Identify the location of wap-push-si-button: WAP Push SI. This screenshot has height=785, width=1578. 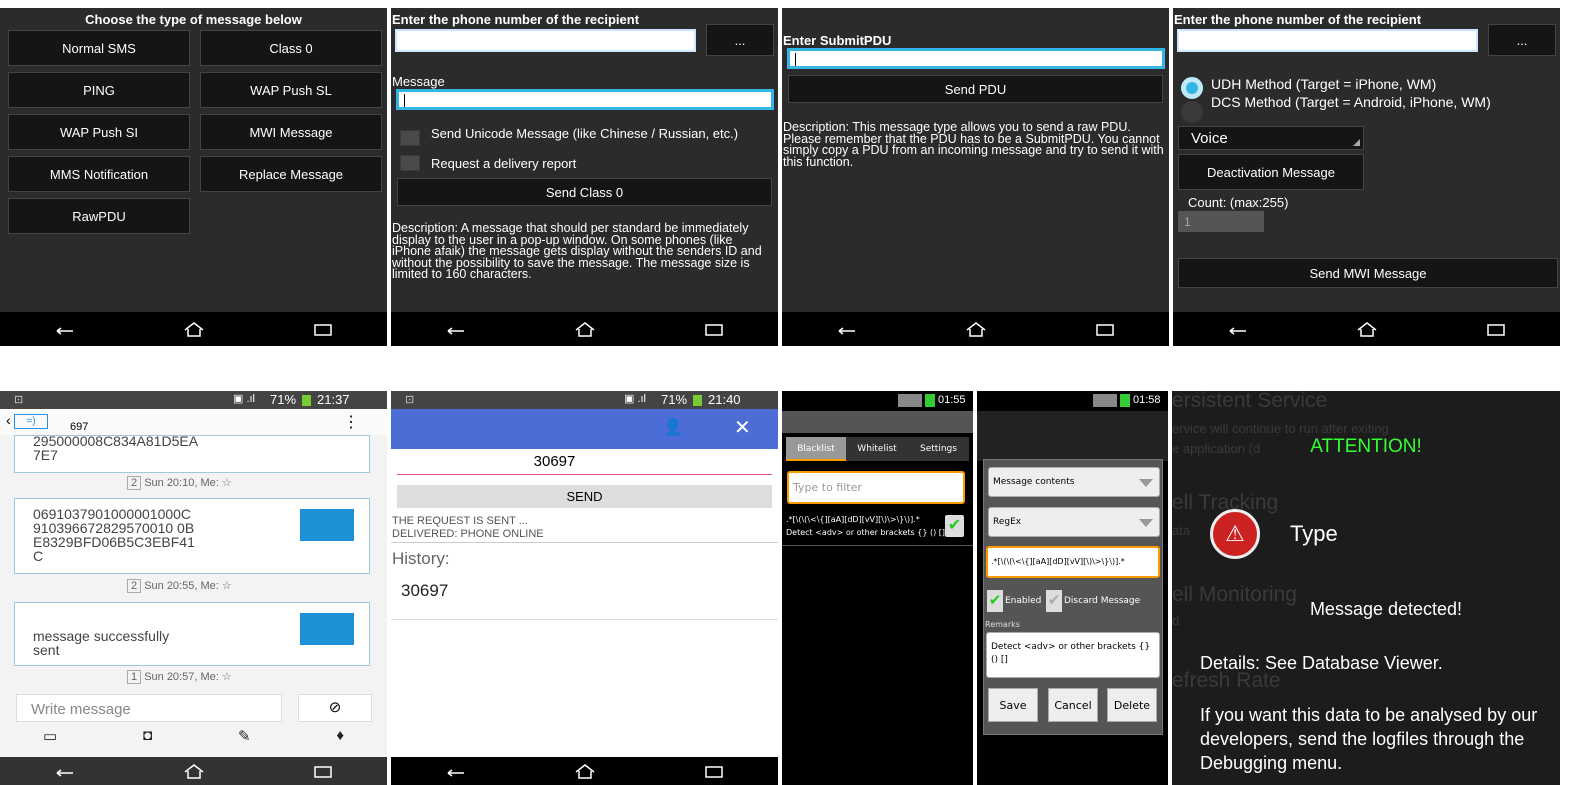
(99, 132).